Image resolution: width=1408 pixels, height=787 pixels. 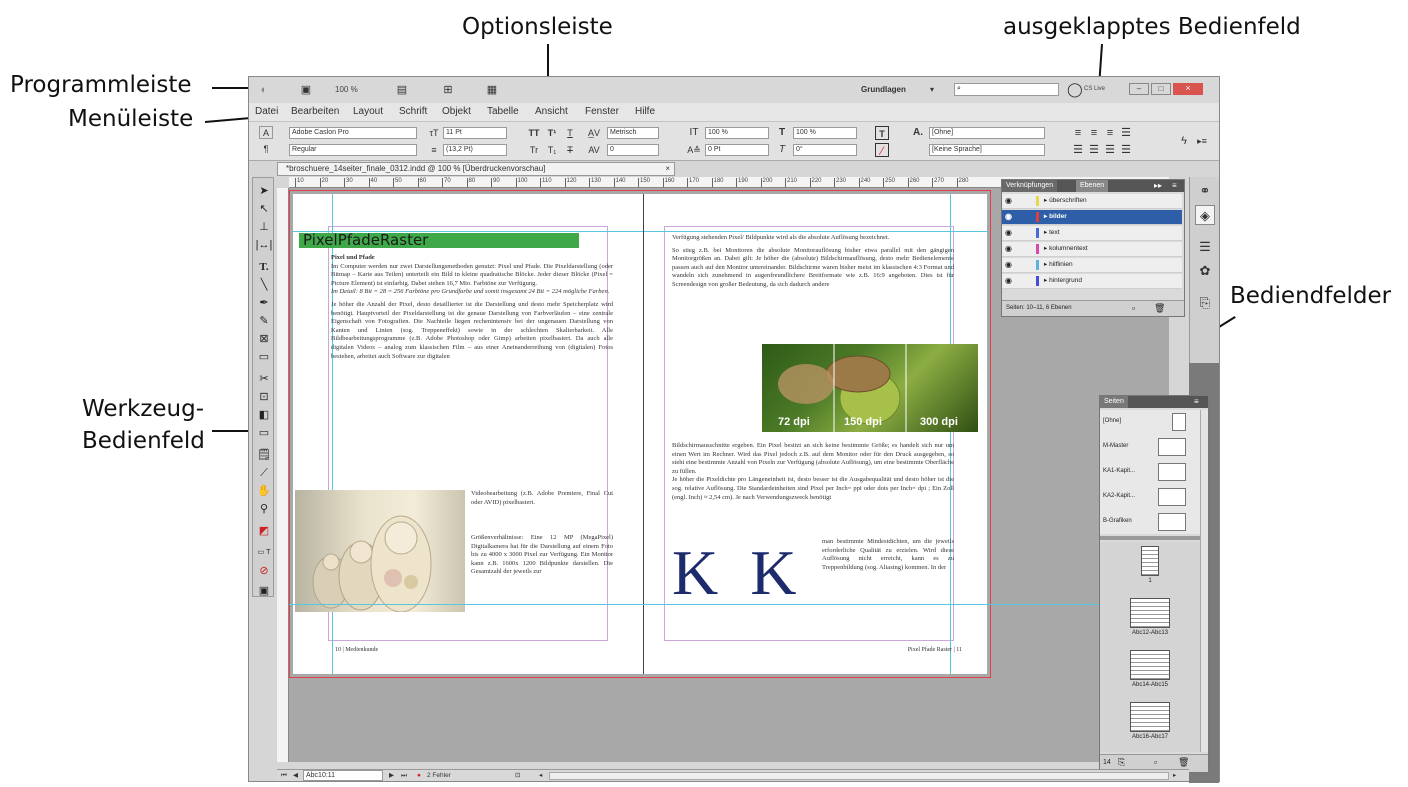 I want to click on align-towards-spine-icon: ☰, so click(x=1094, y=150).